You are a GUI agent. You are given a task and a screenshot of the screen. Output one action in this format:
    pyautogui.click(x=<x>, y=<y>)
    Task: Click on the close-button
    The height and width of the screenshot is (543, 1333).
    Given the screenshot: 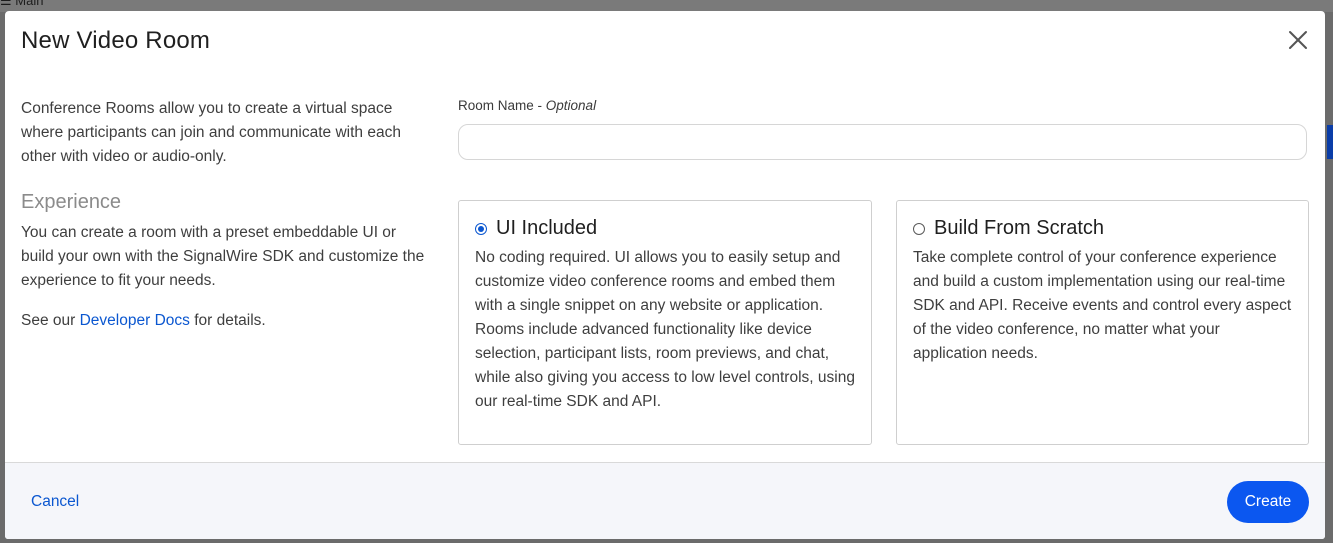 What is the action you would take?
    pyautogui.click(x=1298, y=40)
    